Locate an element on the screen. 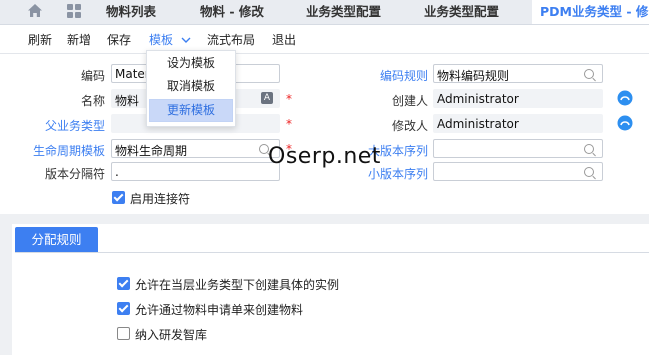  menu-item-update-template: 更新模板 is located at coordinates (191, 110).